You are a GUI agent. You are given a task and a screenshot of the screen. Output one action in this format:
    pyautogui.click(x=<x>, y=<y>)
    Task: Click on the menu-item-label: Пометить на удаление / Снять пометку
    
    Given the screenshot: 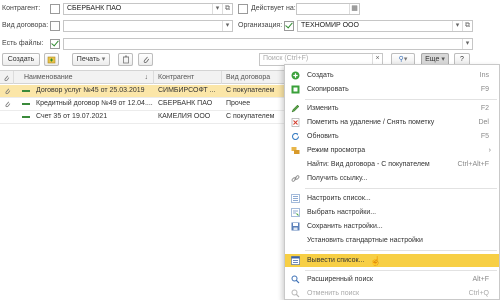 What is the action you would take?
    pyautogui.click(x=371, y=122)
    